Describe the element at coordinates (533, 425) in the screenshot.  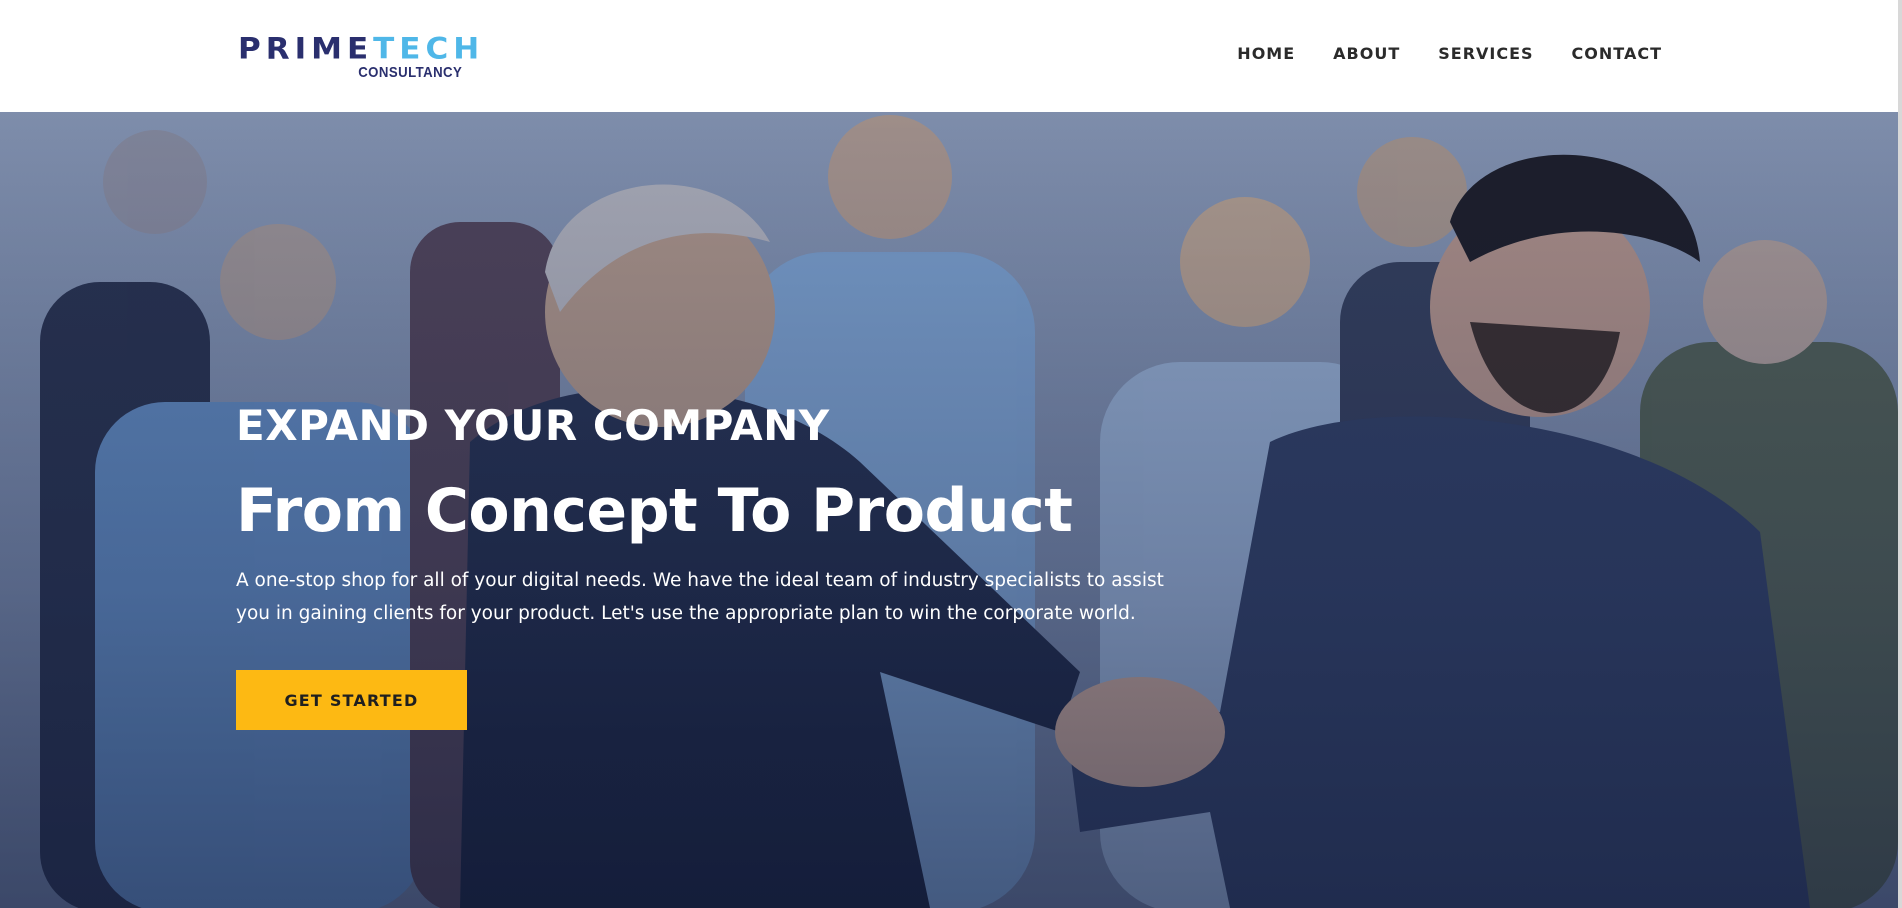
I see `hero-kicker: EXPAND YOUR COMPANY` at that location.